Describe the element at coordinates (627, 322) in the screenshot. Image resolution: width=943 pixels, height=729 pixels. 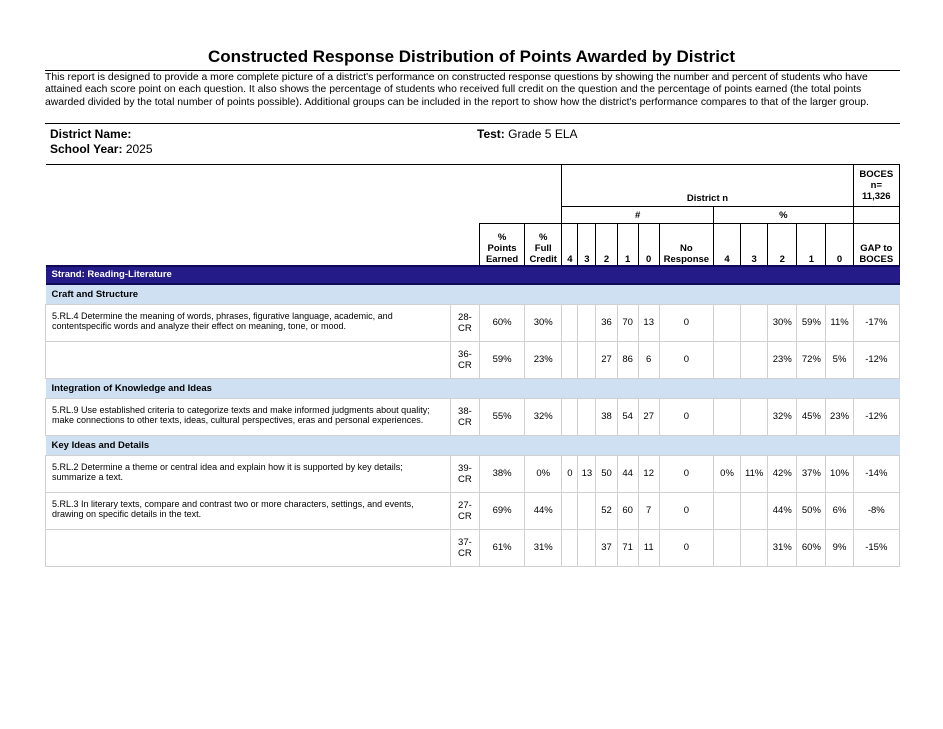
I see `count-1-cell: 70` at that location.